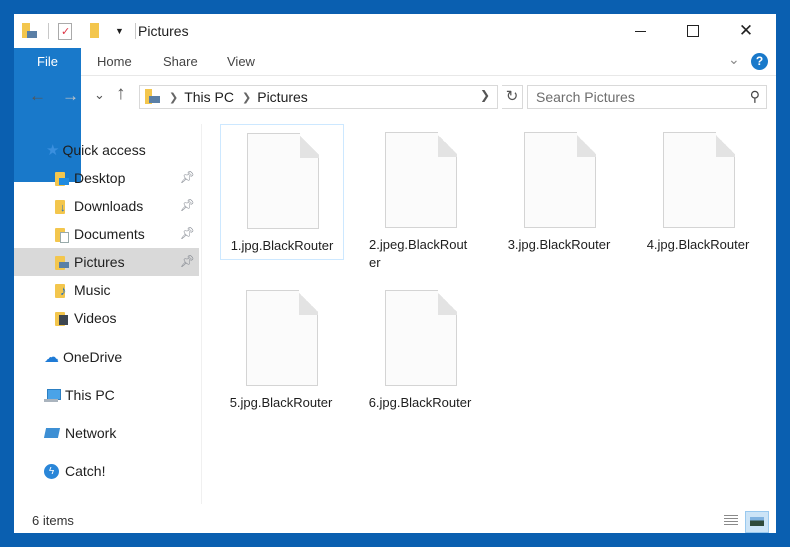  I want to click on file-name: 6.jpg.BlackRouter, so click(420, 402).